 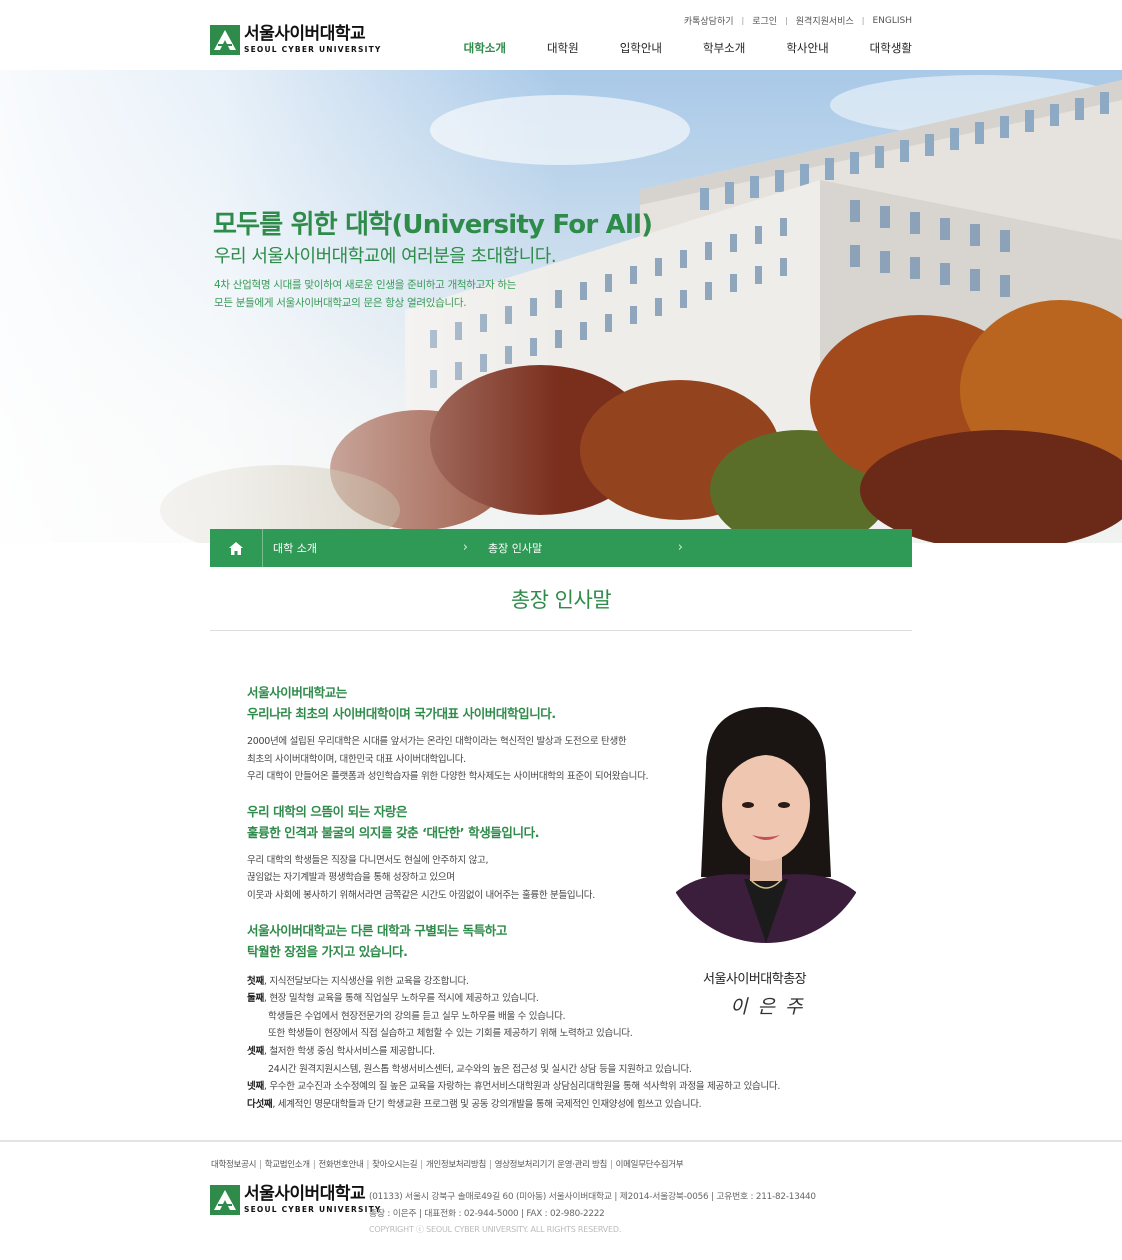 What do you see at coordinates (385, 256) in the screenshot?
I see `hero-subtitle: 우리 서울사이버대학교에 여러분을 초대합니다.` at bounding box center [385, 256].